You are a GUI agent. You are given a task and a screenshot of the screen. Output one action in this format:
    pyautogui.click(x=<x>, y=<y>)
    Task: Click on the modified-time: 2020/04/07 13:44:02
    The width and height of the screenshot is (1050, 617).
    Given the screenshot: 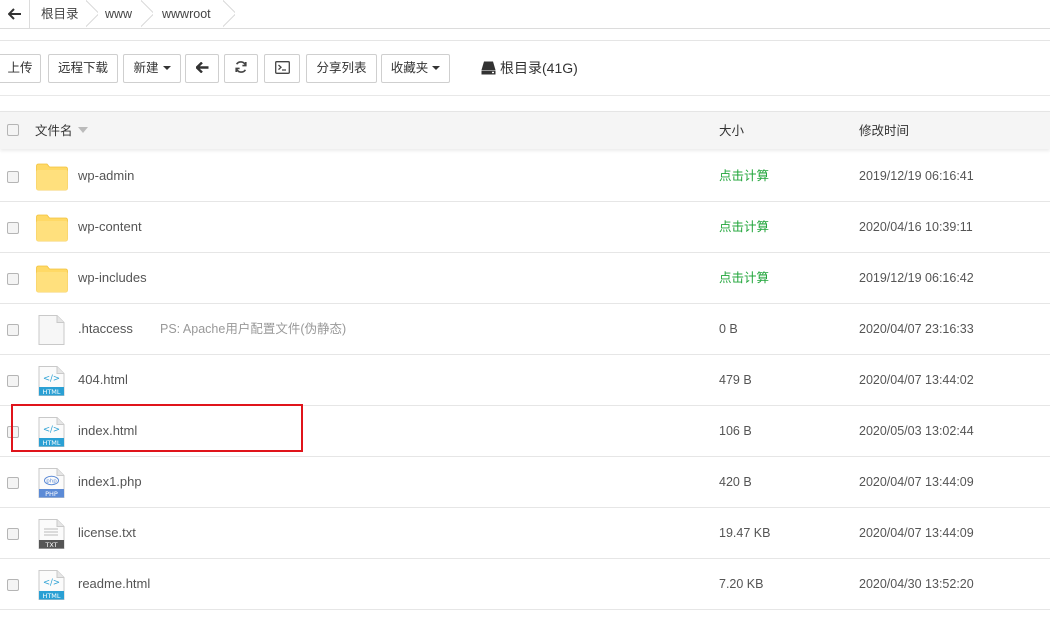 What is the action you would take?
    pyautogui.click(x=916, y=380)
    